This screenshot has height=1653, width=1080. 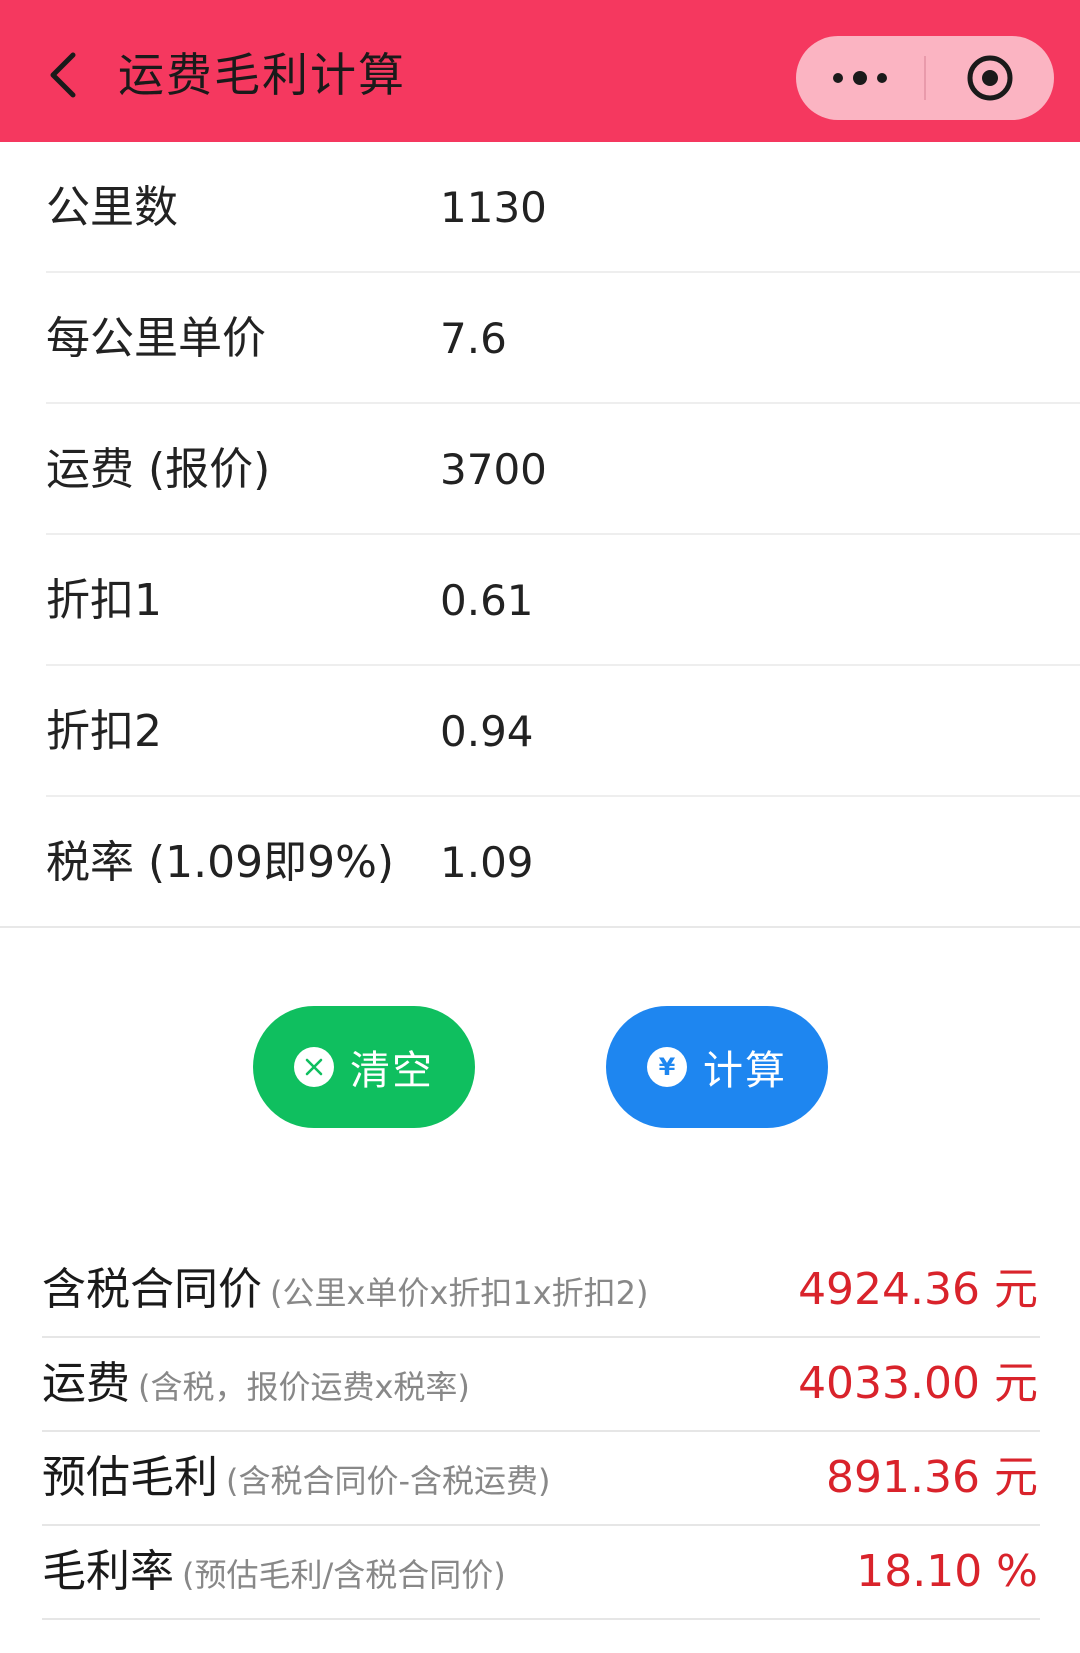 I want to click on contract-price-value: 4924.36 元, so click(x=918, y=1289).